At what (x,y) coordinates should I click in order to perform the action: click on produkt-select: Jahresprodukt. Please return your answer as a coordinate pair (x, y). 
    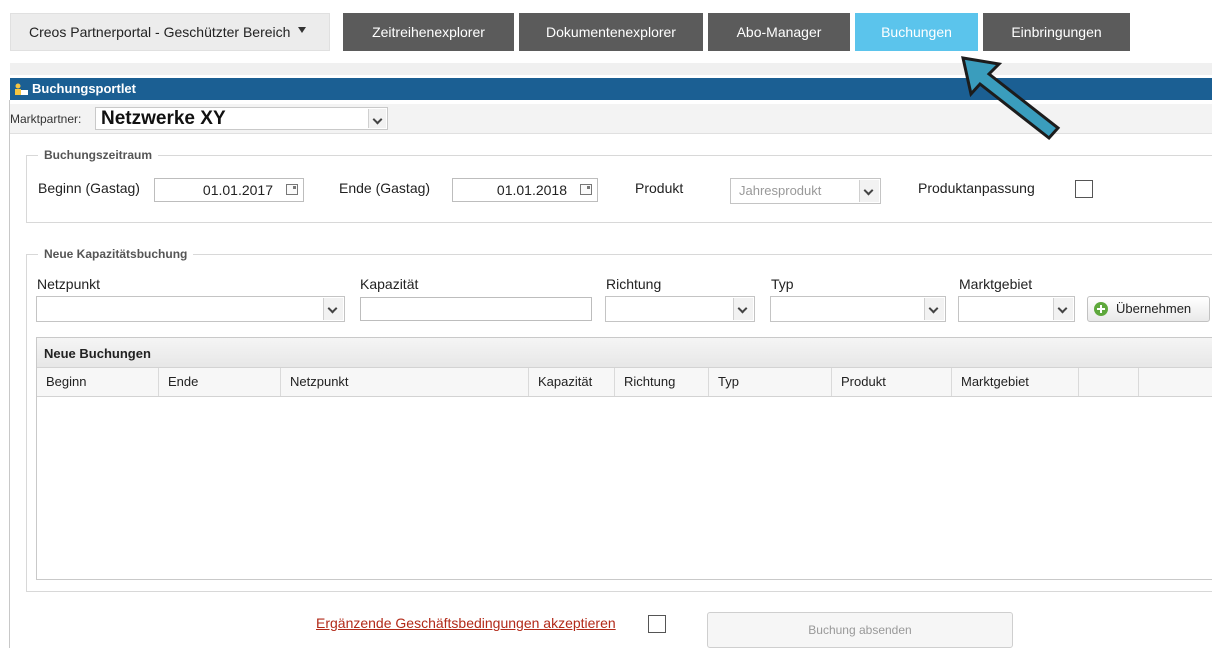
    Looking at the image, I should click on (805, 191).